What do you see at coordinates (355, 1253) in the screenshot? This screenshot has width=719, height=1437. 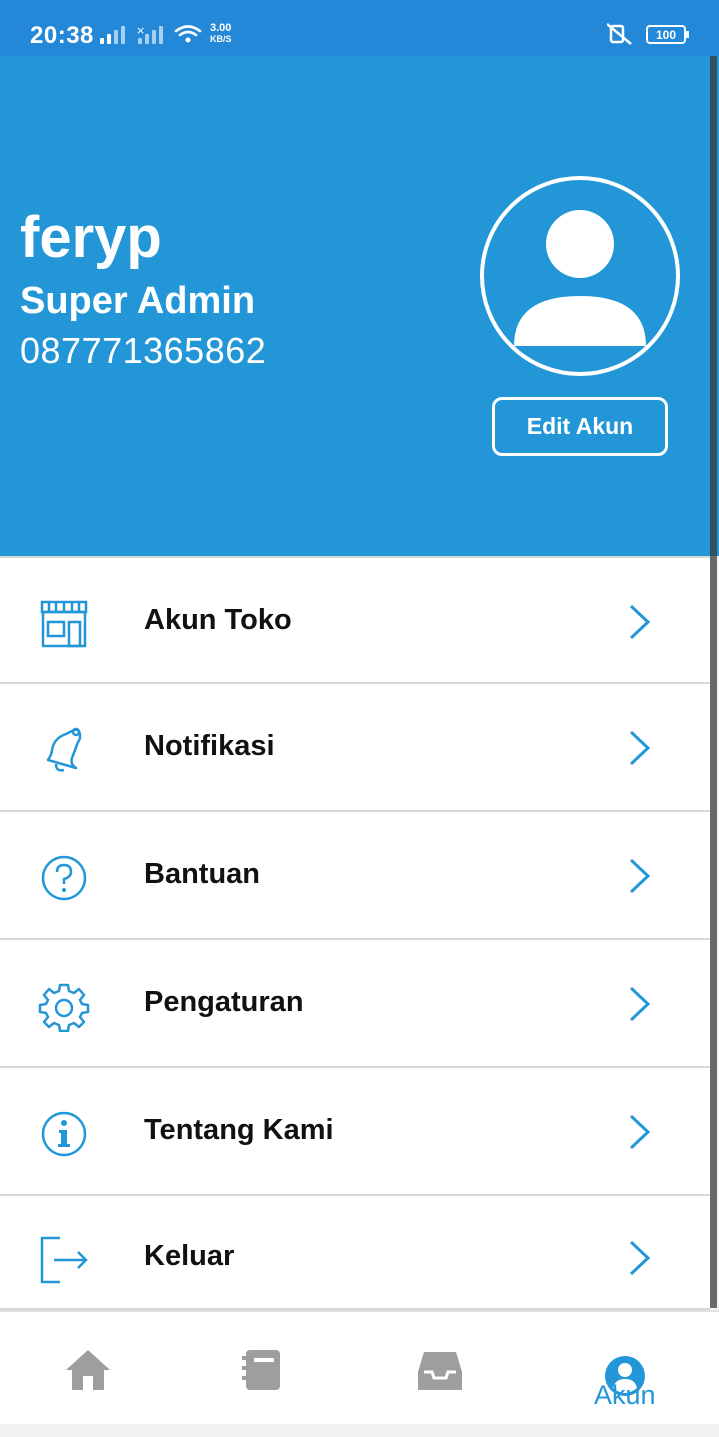 I see `menu-item-keluar: Keluar` at bounding box center [355, 1253].